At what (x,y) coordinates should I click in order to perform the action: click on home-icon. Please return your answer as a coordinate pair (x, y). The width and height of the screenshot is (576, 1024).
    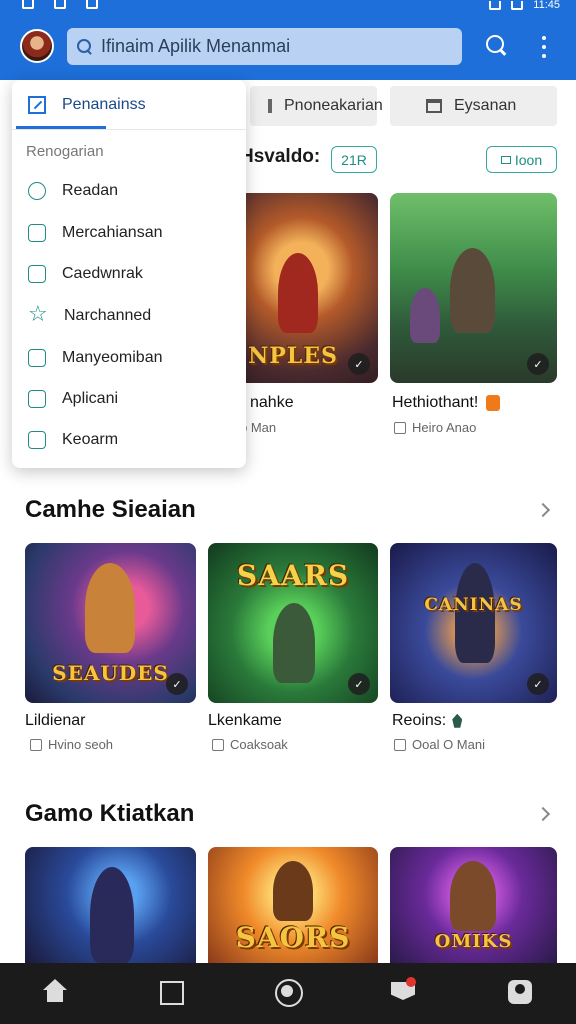
    Looking at the image, I should click on (55, 992).